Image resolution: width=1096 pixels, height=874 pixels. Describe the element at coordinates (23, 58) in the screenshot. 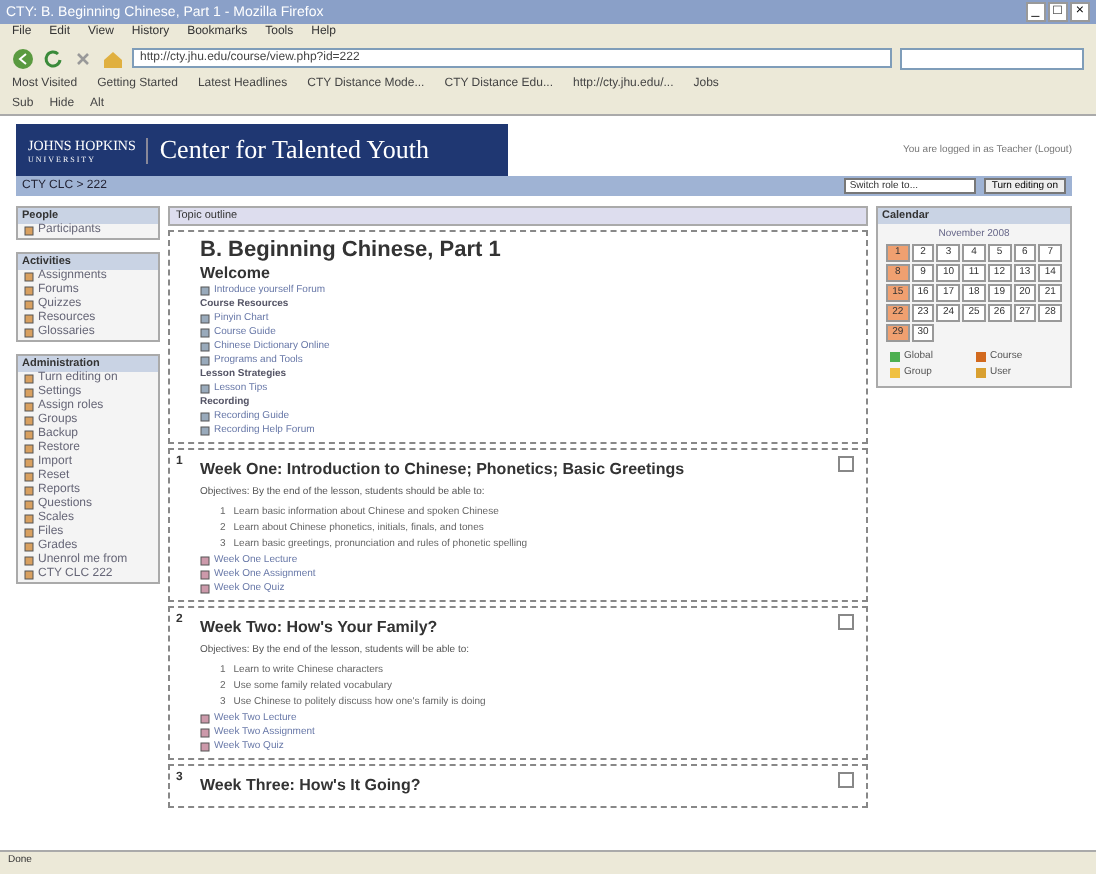

I see `back-icon` at that location.